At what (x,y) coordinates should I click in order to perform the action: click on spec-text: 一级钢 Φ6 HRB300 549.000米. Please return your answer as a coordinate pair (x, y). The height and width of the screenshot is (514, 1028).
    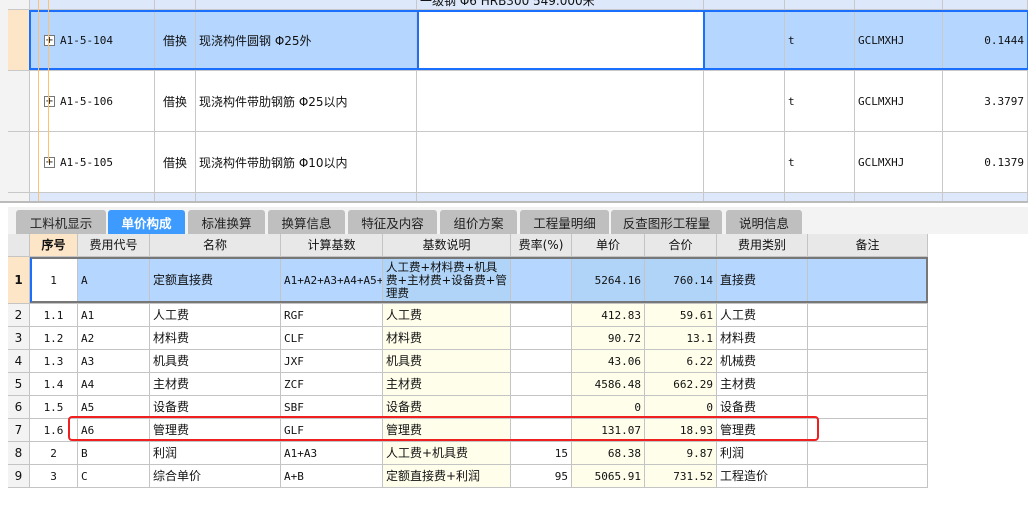
    Looking at the image, I should click on (560, 4).